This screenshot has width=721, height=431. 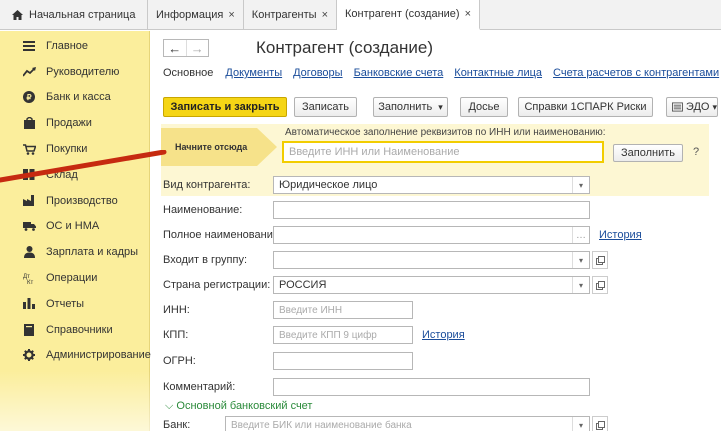 I want to click on comment-field, so click(x=431, y=387).